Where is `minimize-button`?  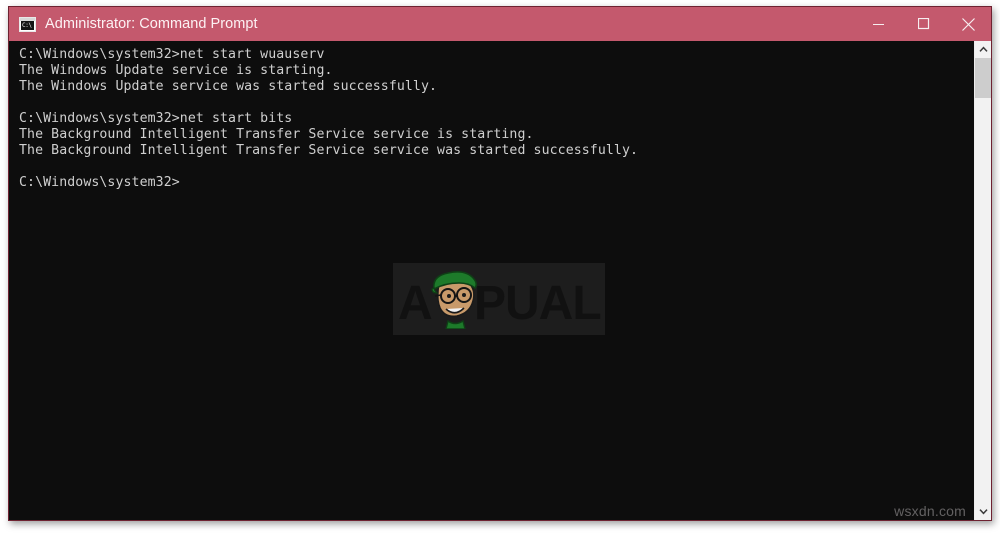 minimize-button is located at coordinates (878, 24).